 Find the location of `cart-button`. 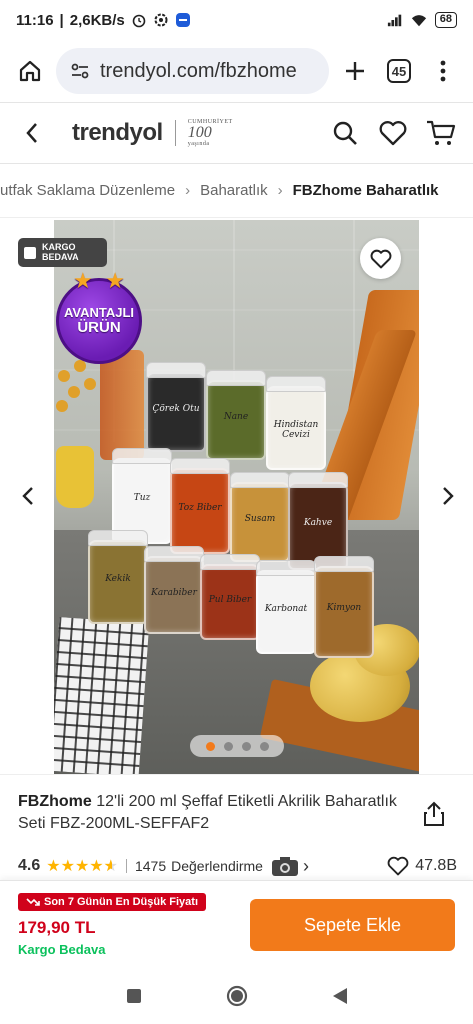

cart-button is located at coordinates (441, 133).